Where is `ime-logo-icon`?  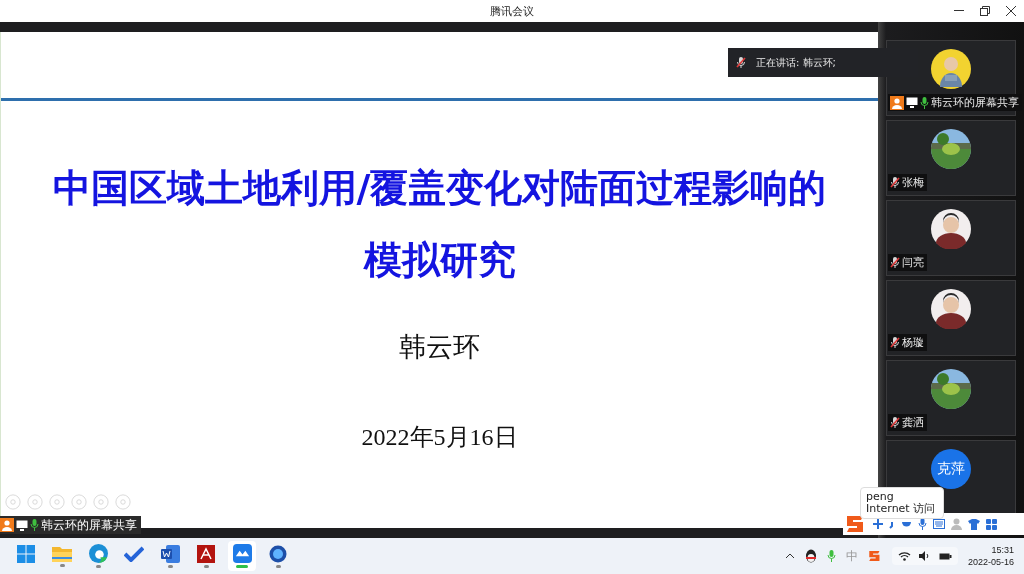 ime-logo-icon is located at coordinates (874, 556).